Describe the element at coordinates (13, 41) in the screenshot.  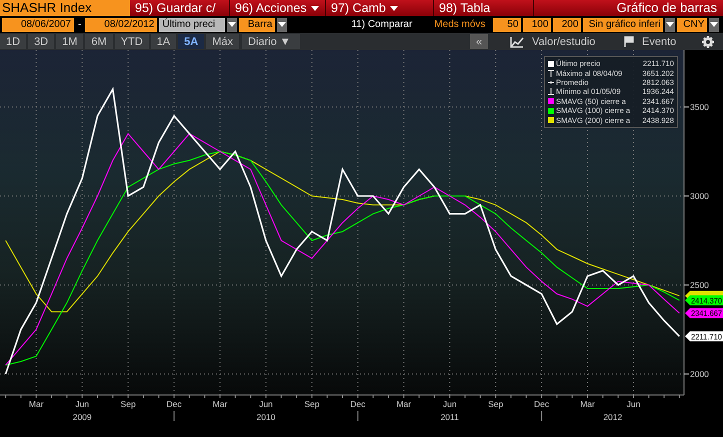
I see `period-tab: 1D` at that location.